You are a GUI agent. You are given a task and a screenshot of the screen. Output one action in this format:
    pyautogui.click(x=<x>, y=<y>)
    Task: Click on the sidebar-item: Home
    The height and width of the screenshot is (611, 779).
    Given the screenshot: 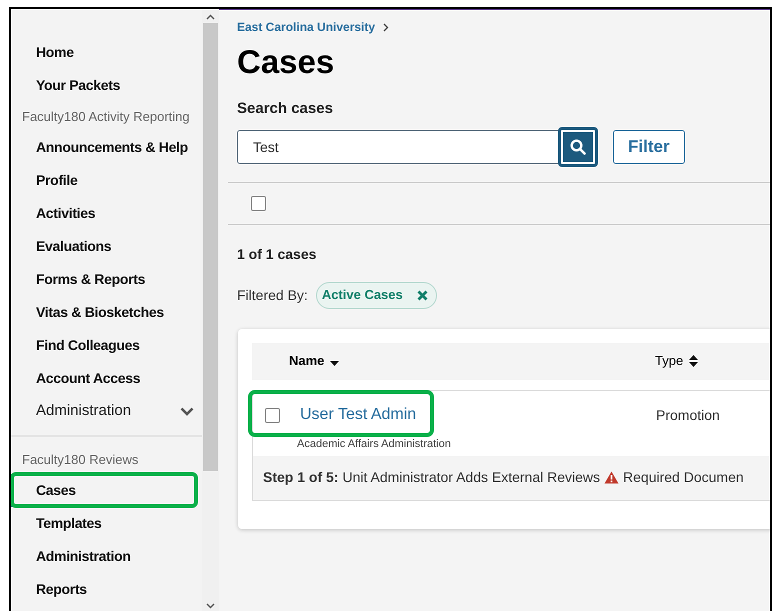 What is the action you would take?
    pyautogui.click(x=106, y=52)
    